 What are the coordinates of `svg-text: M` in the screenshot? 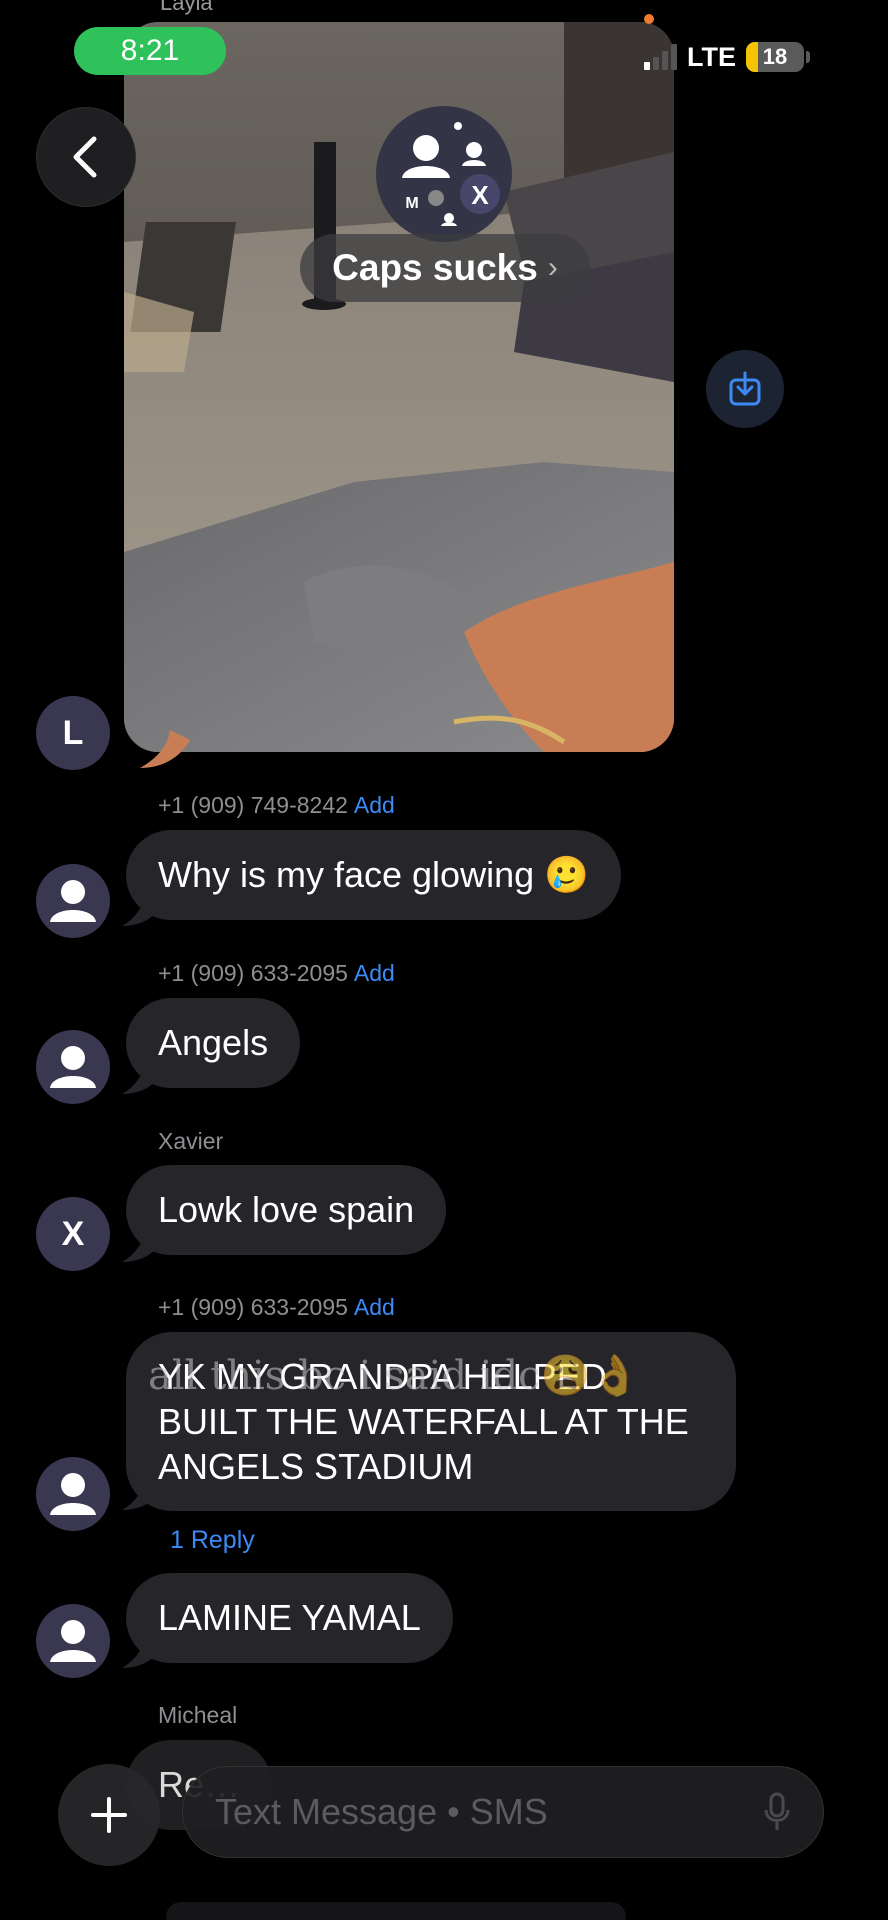 It's located at (411, 203).